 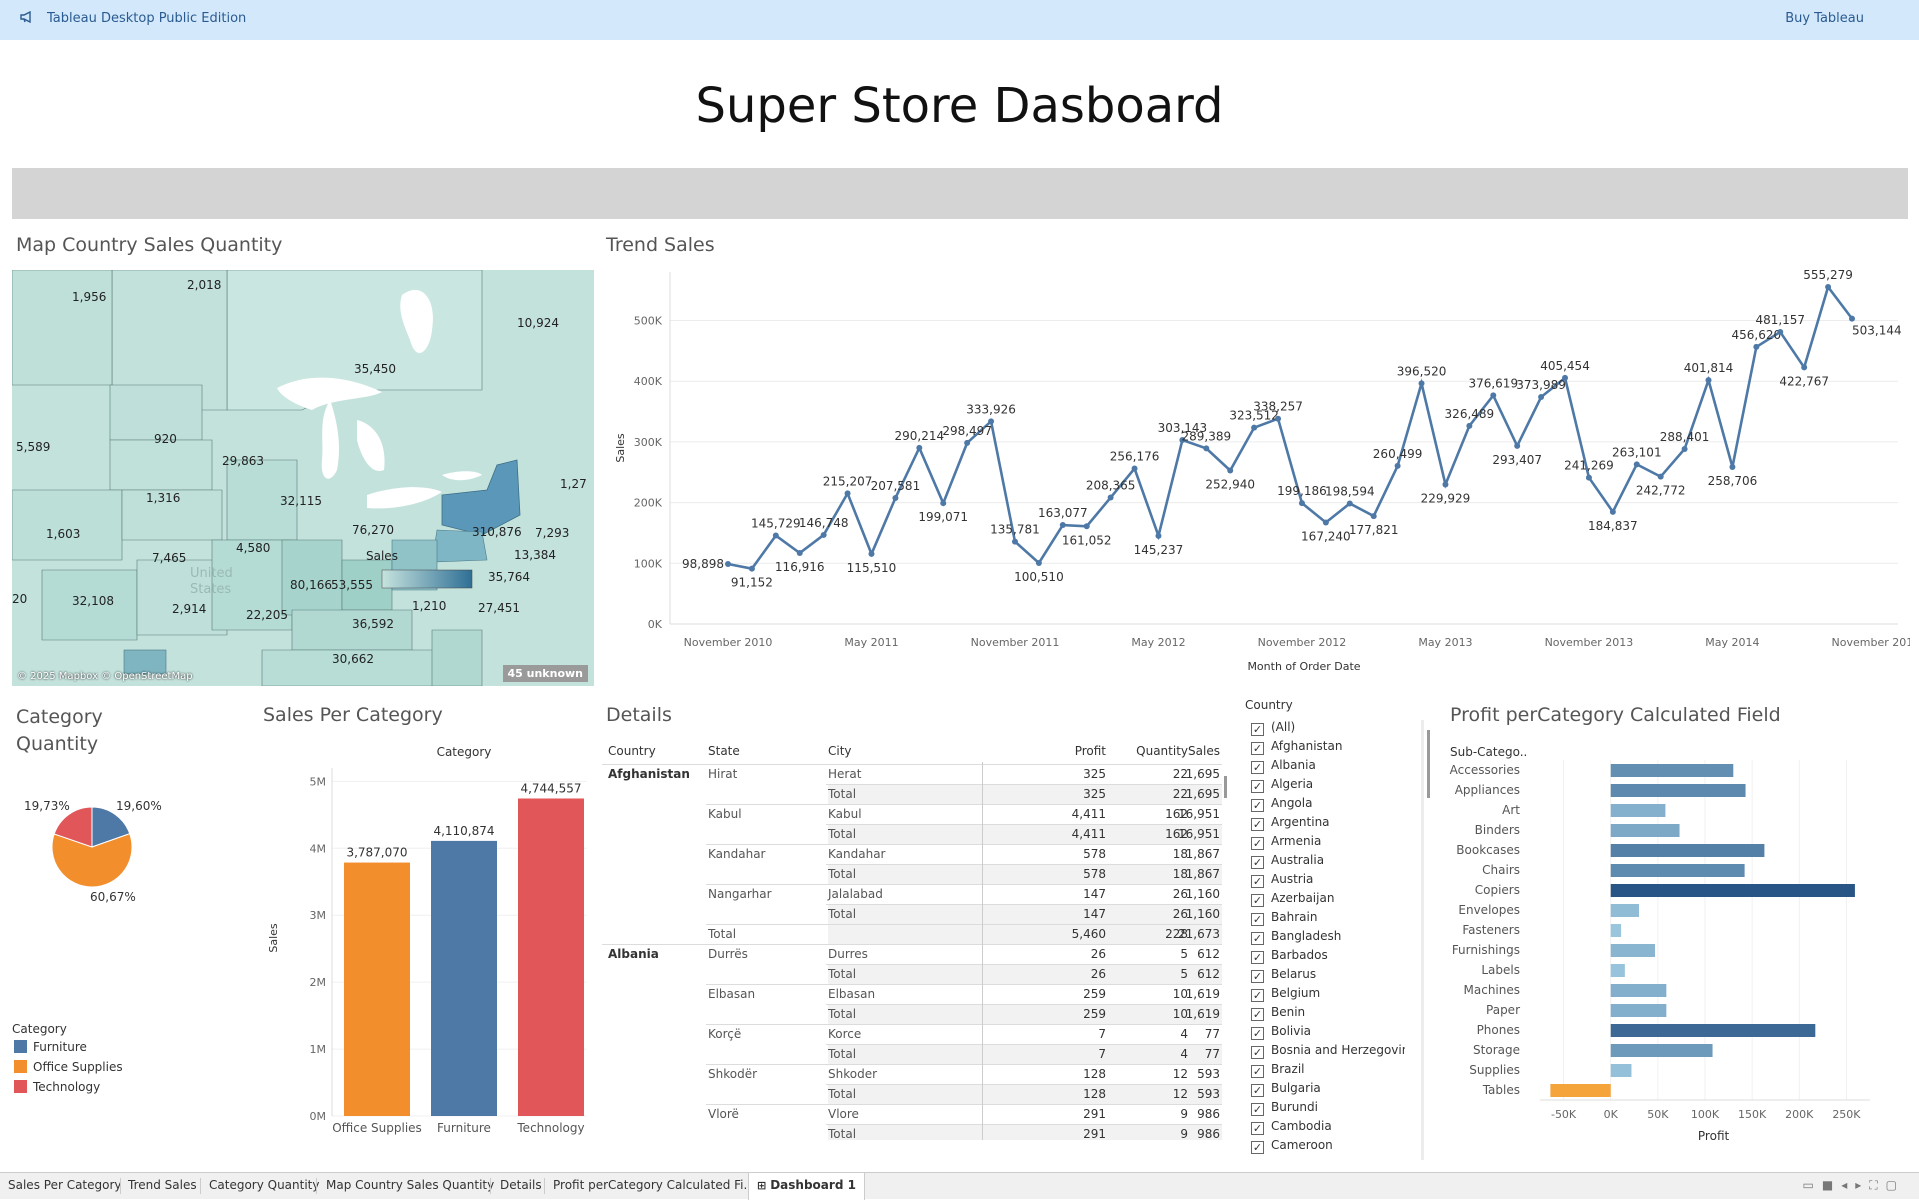 I want to click on table-row: Total 147 26 1,160, so click(x=912, y=914).